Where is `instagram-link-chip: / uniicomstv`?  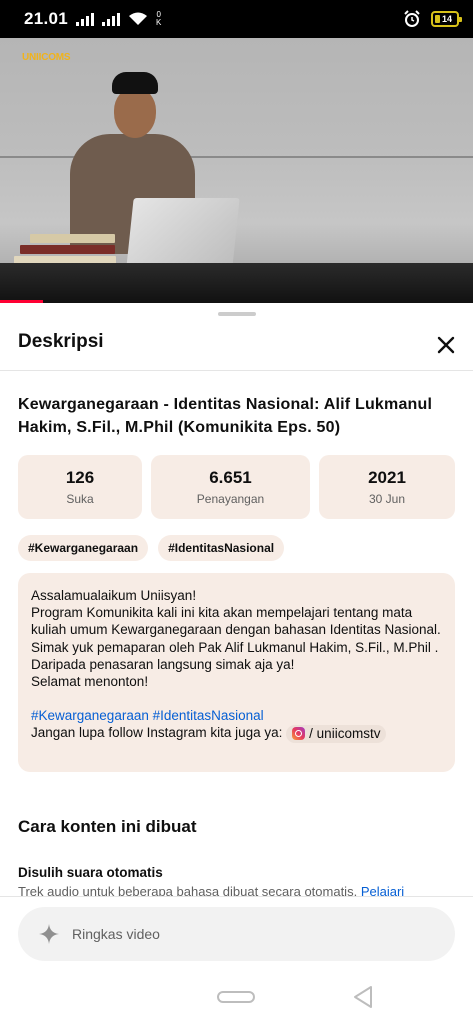 instagram-link-chip: / uniicomstv is located at coordinates (336, 733).